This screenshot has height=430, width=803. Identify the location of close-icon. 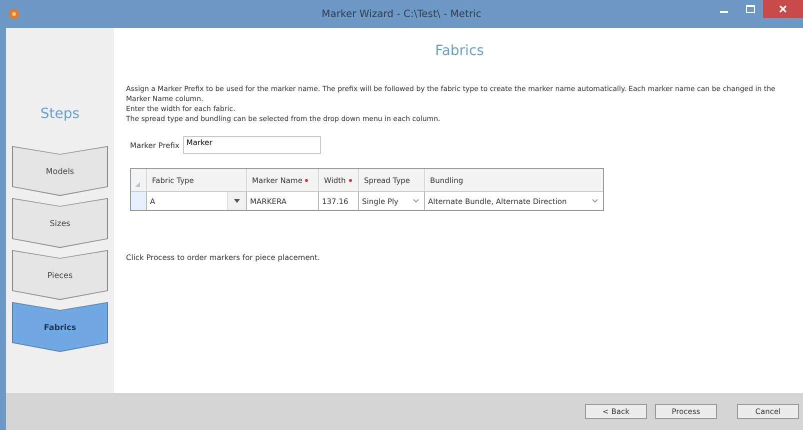
(783, 9).